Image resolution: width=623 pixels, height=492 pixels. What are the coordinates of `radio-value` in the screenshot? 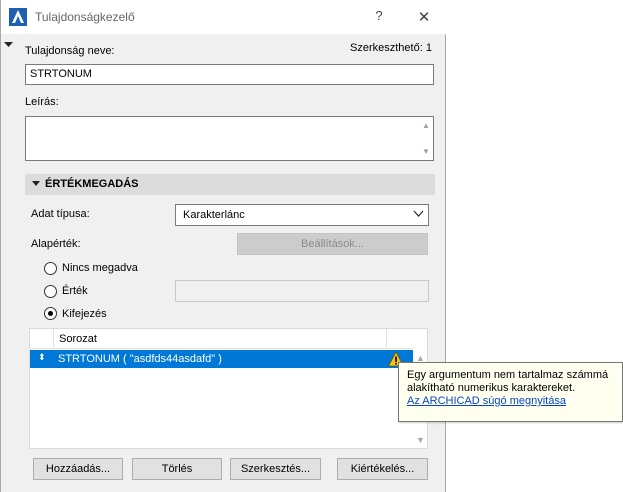 It's located at (50, 291).